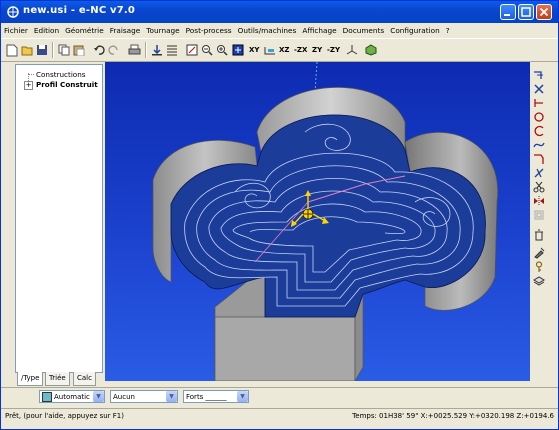  What do you see at coordinates (507, 15) in the screenshot?
I see `minimize-icon` at bounding box center [507, 15].